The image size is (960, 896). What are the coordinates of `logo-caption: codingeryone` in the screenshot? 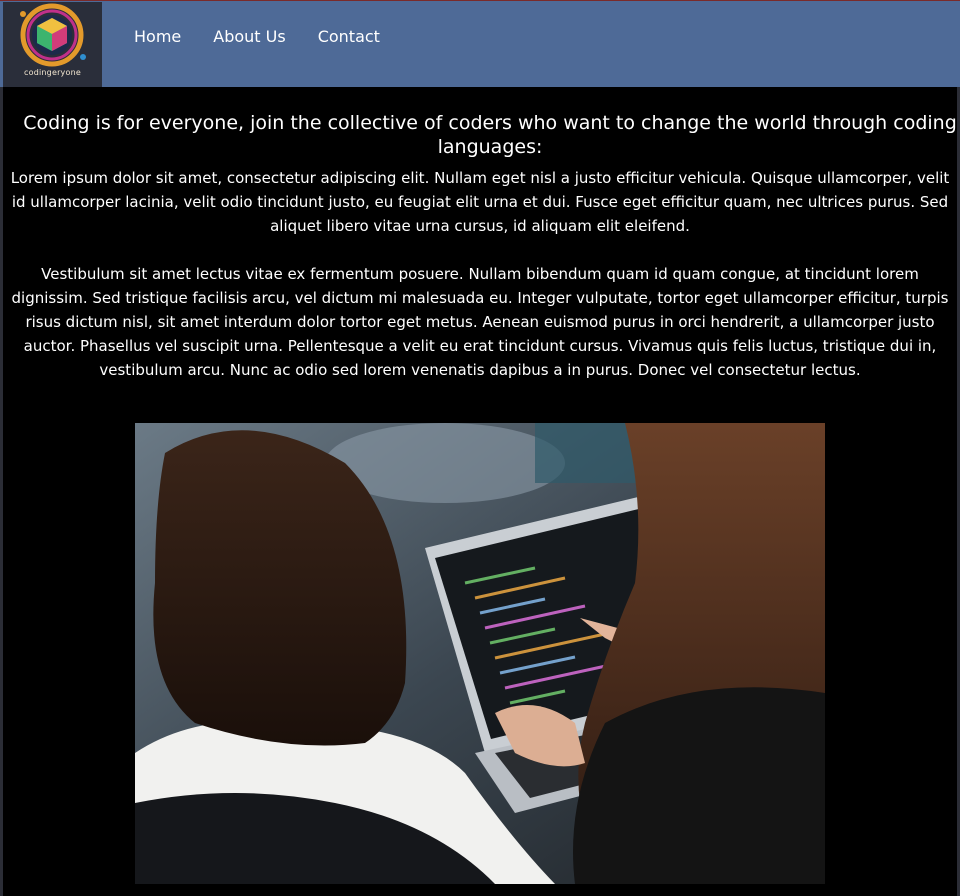 It's located at (52, 72).